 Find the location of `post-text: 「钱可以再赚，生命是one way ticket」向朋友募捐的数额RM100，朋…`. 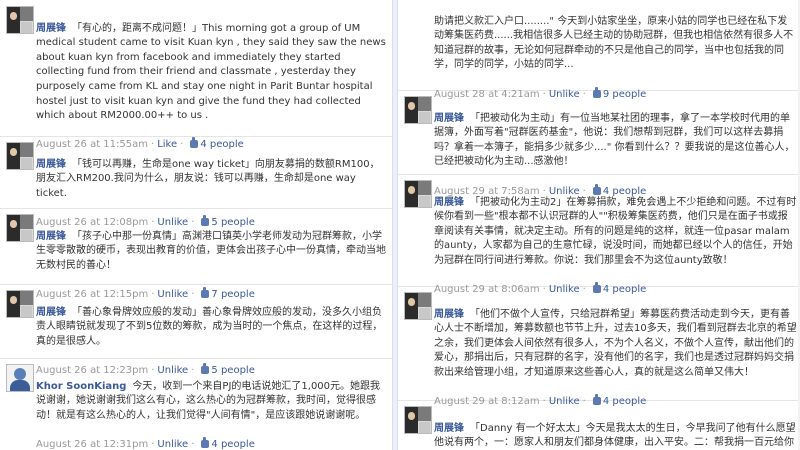

post-text: 「钱可以再赚，生命是one way ticket」向朋友募捐的数额RM100，朋… is located at coordinates (208, 178).